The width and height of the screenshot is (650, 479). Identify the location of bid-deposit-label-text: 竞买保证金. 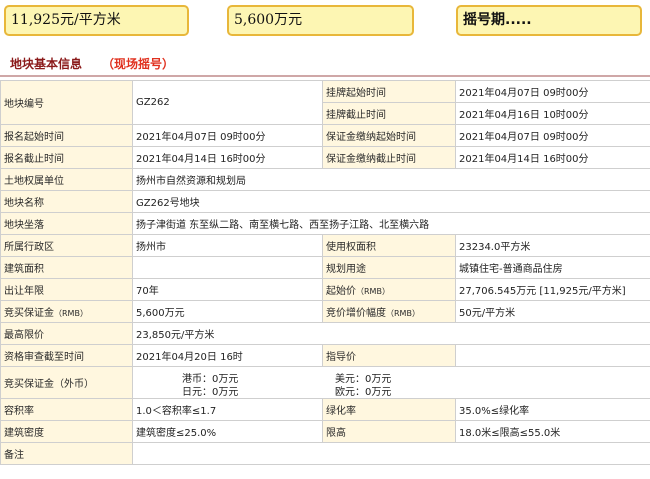
(29, 313).